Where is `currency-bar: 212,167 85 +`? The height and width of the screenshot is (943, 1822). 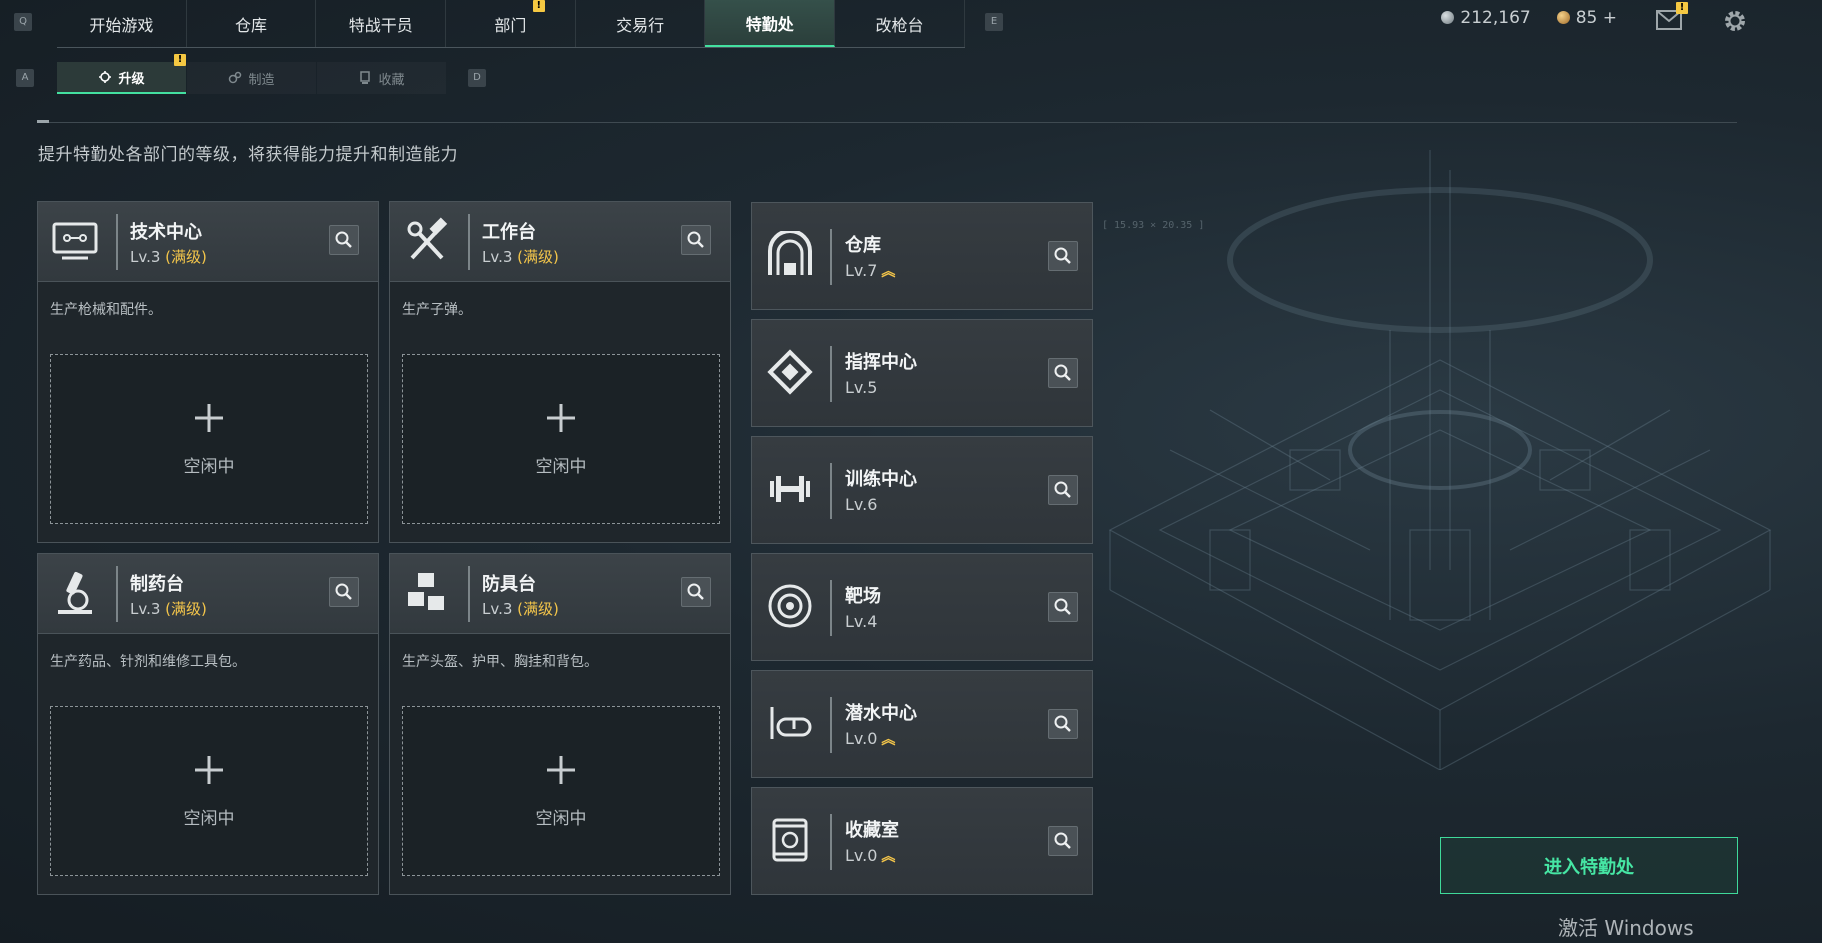
currency-bar: 212,167 85 + is located at coordinates (1529, 18).